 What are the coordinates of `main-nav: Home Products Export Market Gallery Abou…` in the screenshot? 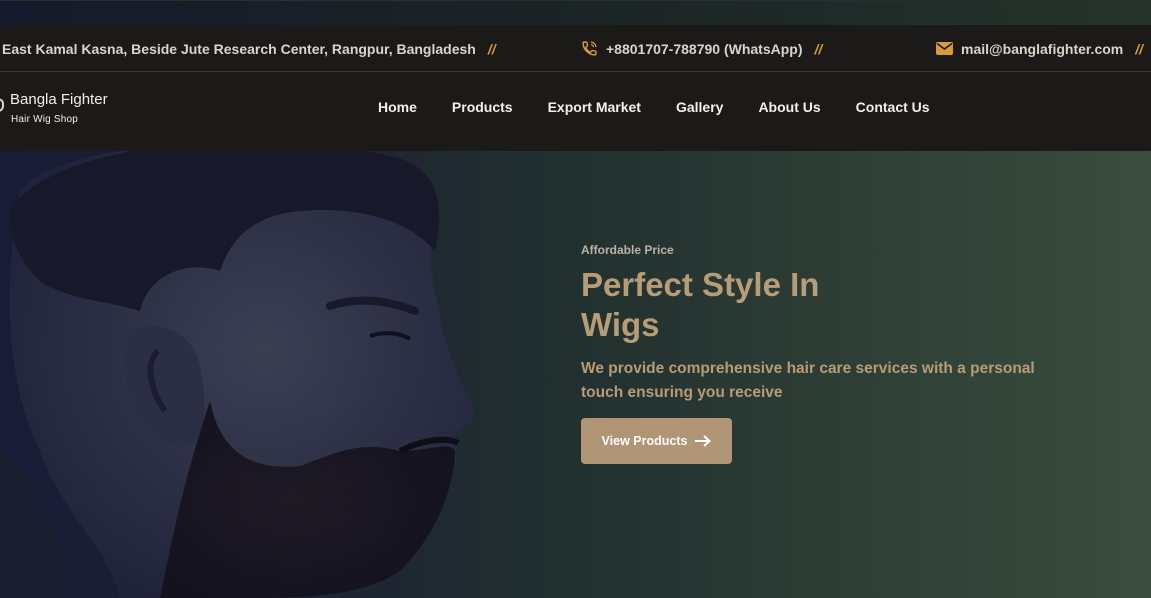 It's located at (671, 107).